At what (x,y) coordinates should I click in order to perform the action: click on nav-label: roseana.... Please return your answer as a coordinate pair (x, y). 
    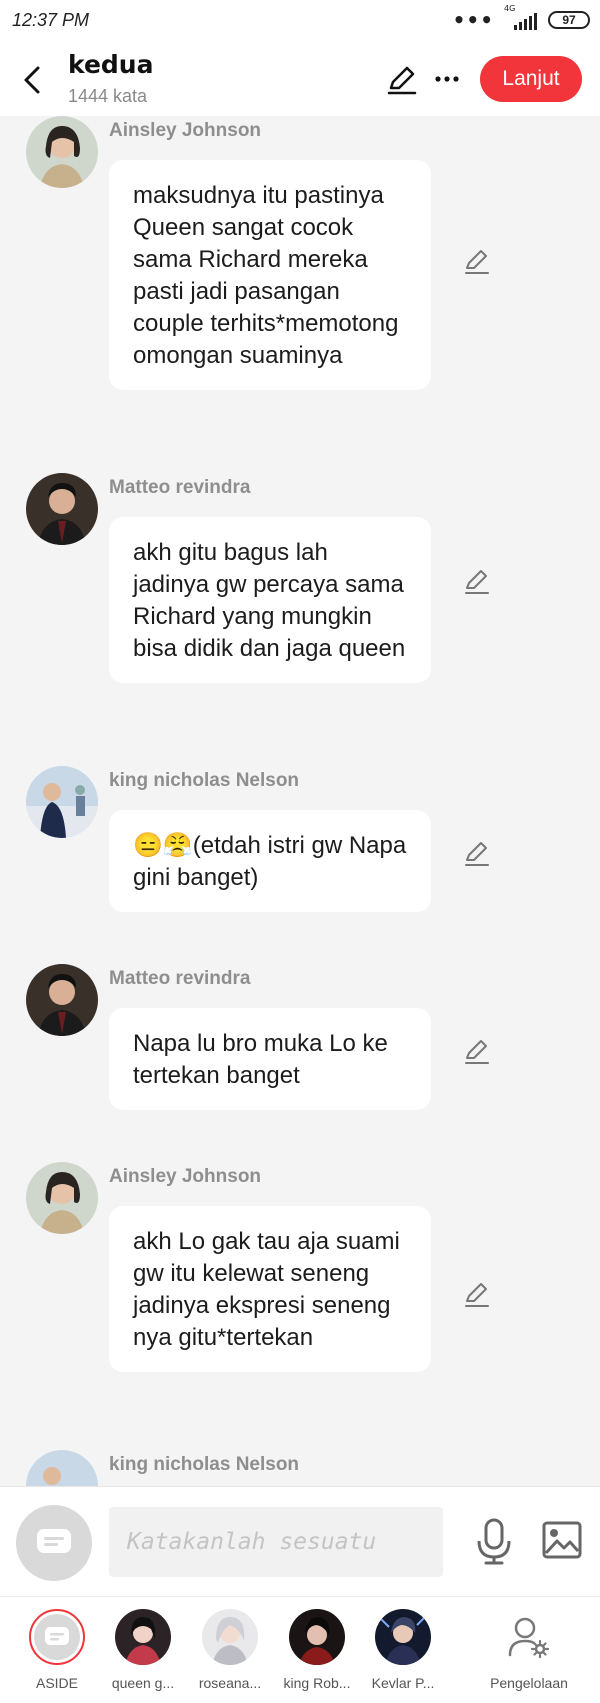
    Looking at the image, I should click on (230, 1683).